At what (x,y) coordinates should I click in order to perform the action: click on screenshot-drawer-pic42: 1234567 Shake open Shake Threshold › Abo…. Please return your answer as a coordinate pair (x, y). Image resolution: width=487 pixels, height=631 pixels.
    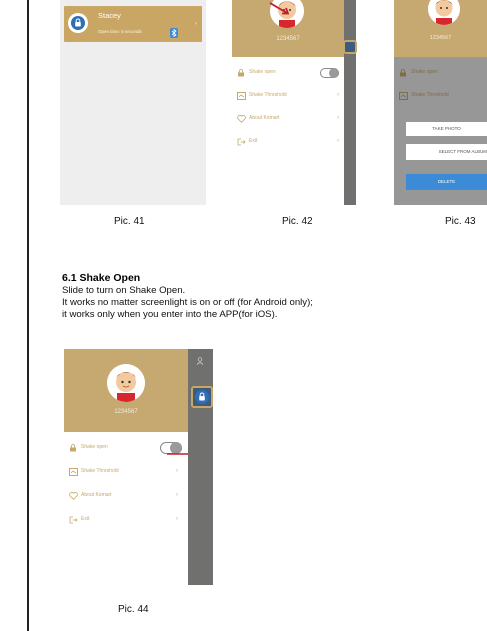
    Looking at the image, I should click on (288, 102).